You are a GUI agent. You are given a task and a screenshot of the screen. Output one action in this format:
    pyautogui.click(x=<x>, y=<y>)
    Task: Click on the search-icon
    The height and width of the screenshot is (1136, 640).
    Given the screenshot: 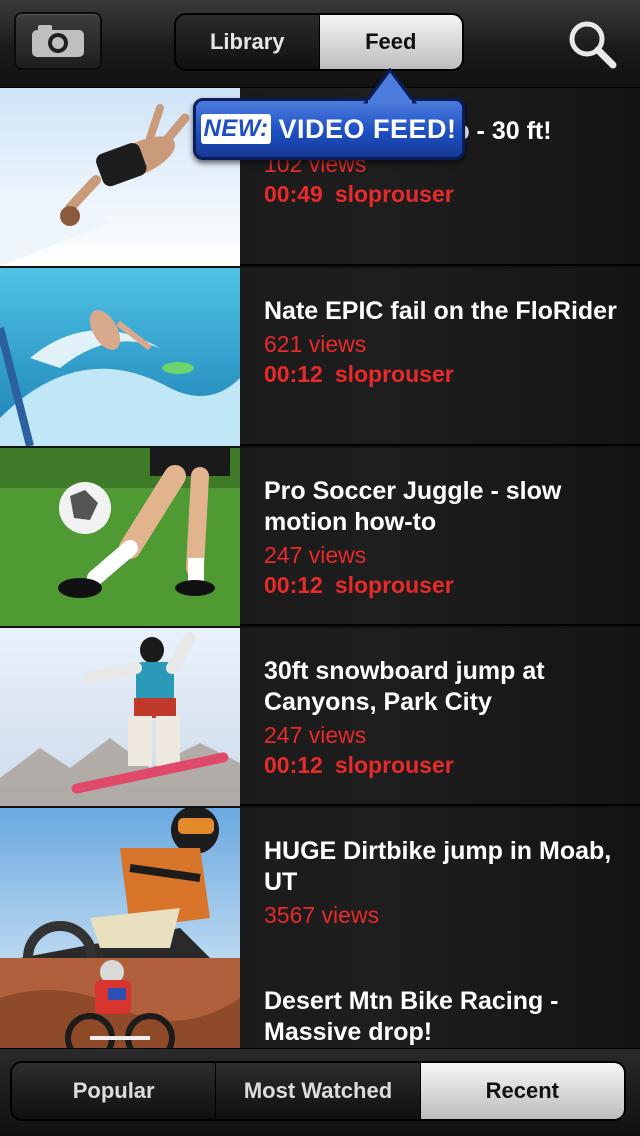 What is the action you would take?
    pyautogui.click(x=593, y=45)
    